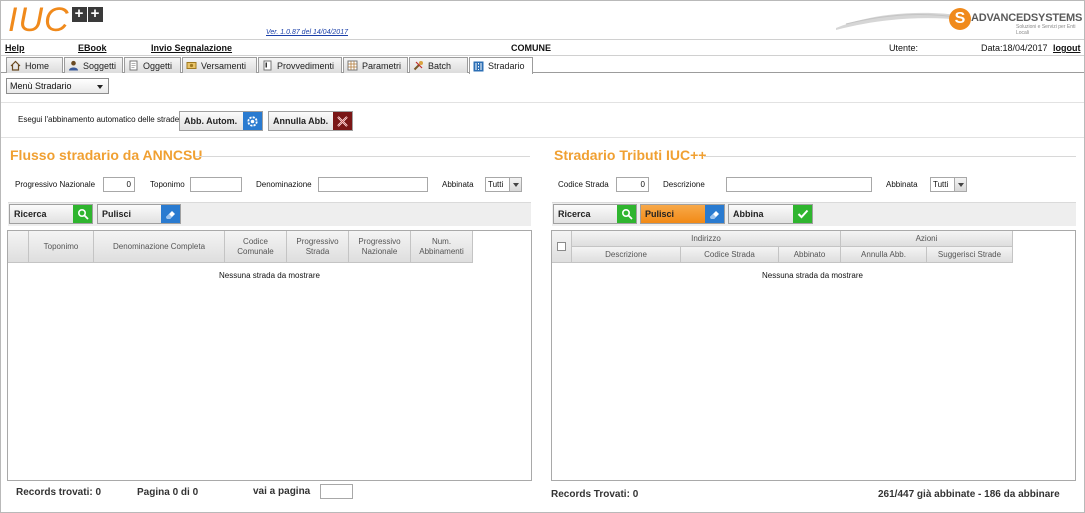 The width and height of the screenshot is (1085, 513). Describe the element at coordinates (799, 184) in the screenshot. I see `descrizione-input` at that location.